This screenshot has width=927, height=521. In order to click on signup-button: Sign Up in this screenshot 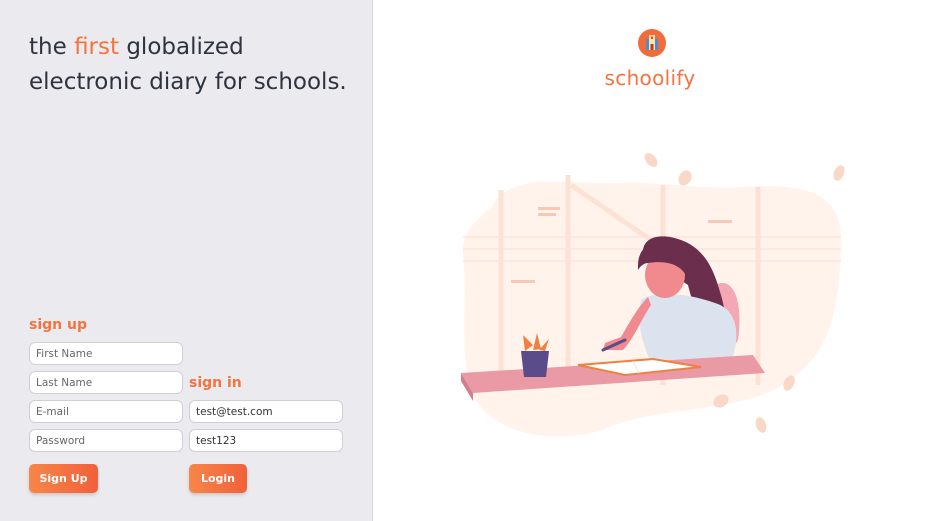, I will do `click(63, 478)`.